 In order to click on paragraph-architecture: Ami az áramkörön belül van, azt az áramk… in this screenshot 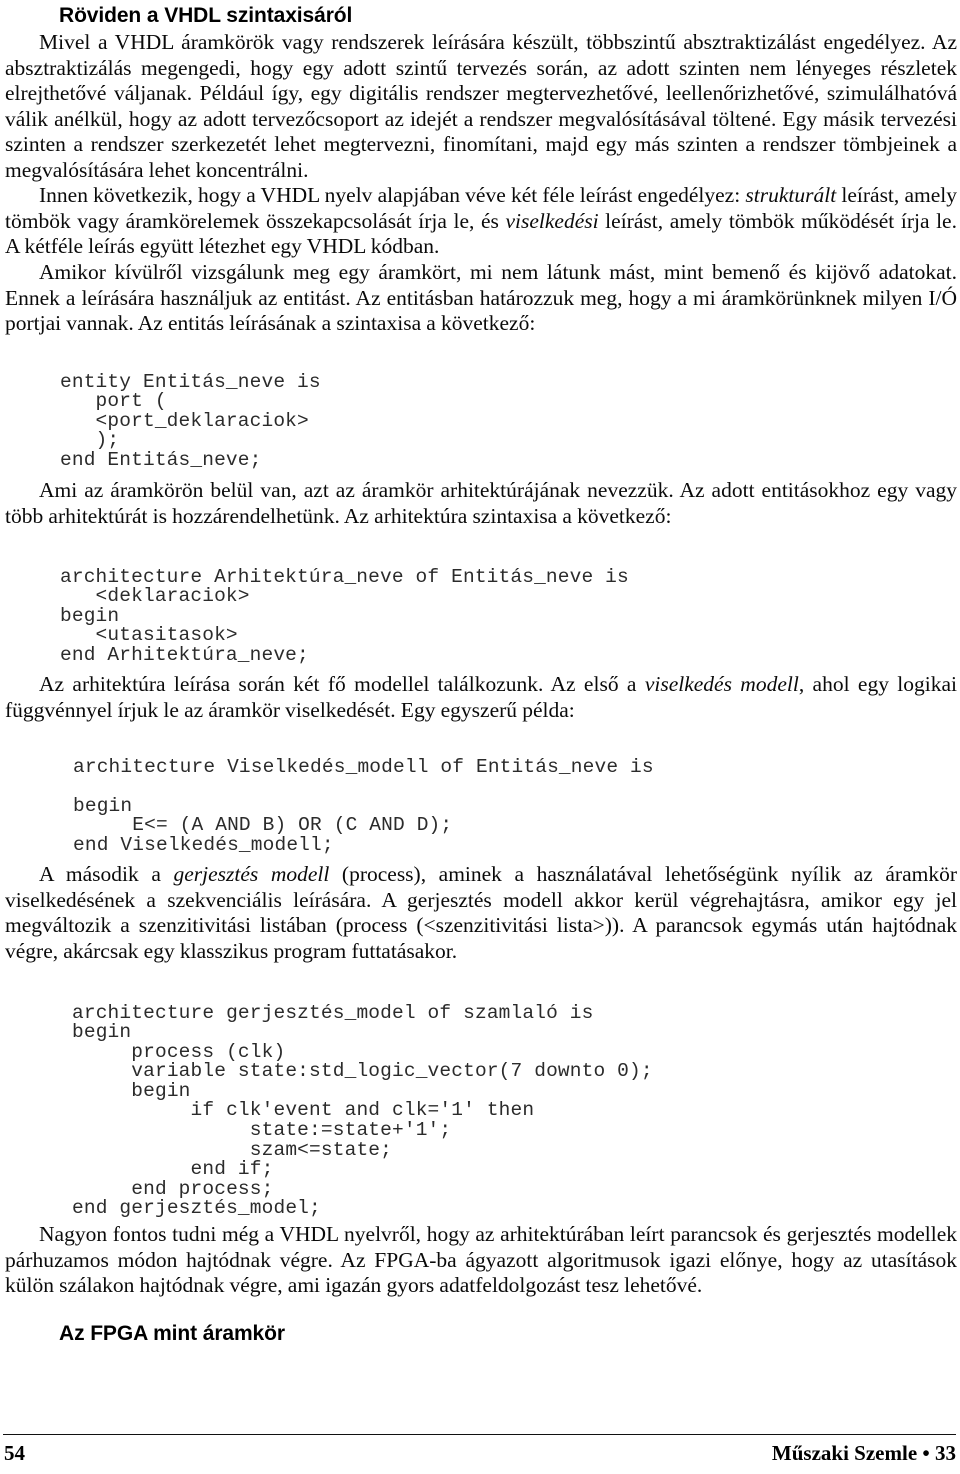, I will do `click(481, 503)`.